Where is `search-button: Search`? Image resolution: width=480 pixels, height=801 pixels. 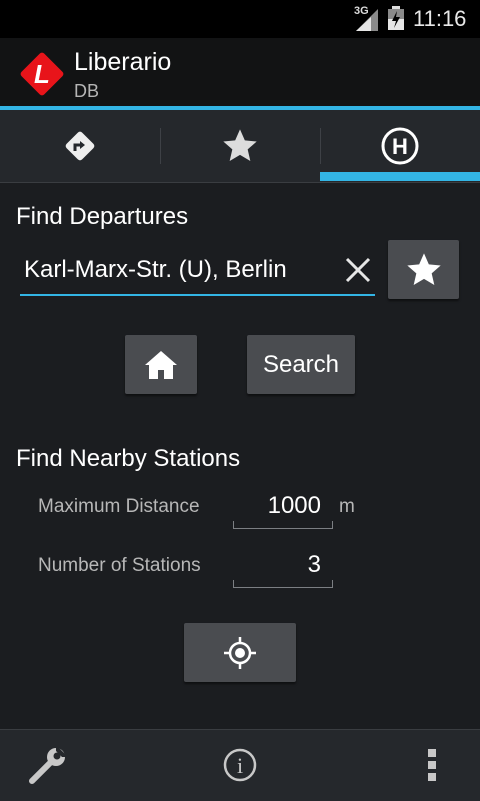 search-button: Search is located at coordinates (301, 364).